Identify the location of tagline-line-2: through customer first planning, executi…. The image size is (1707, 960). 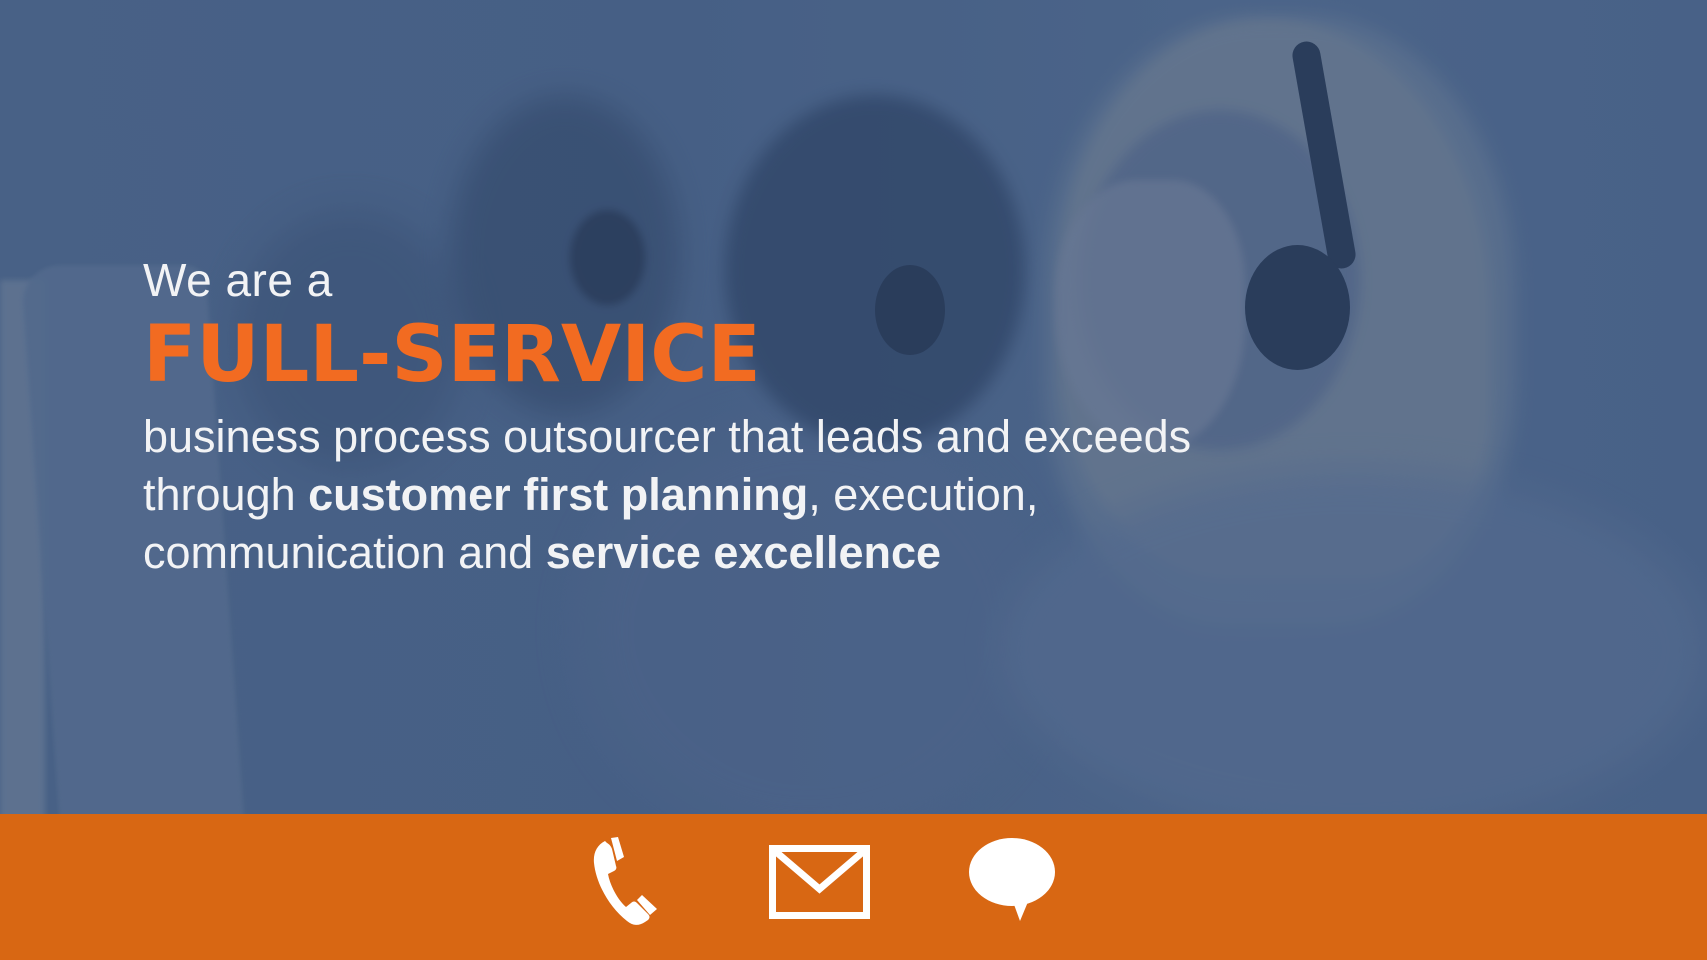
(667, 495).